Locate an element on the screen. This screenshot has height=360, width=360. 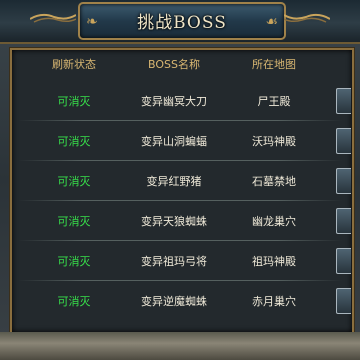
right-scroll-icon: ☙ is located at coordinates (271, 22).